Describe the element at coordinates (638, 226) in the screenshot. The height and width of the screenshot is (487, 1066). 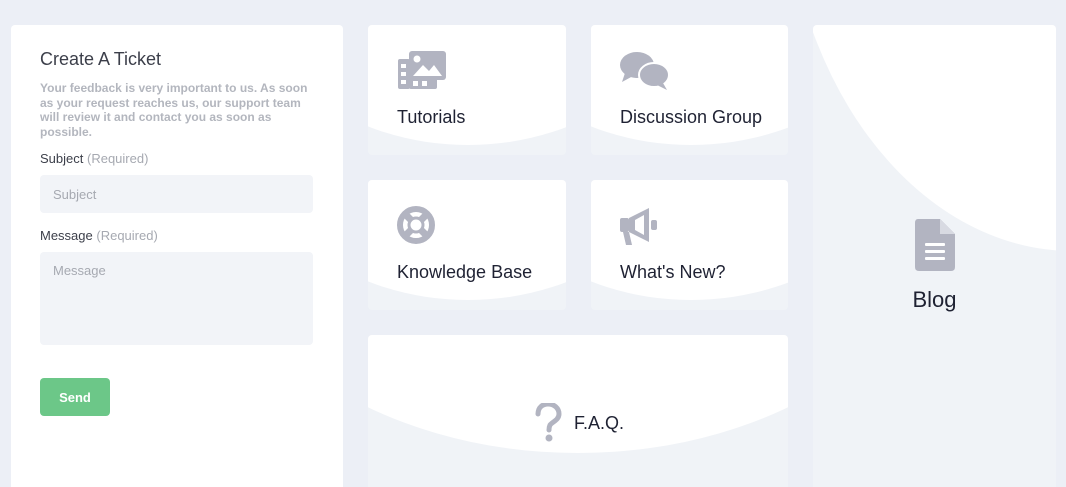
I see `megaphone-icon` at that location.